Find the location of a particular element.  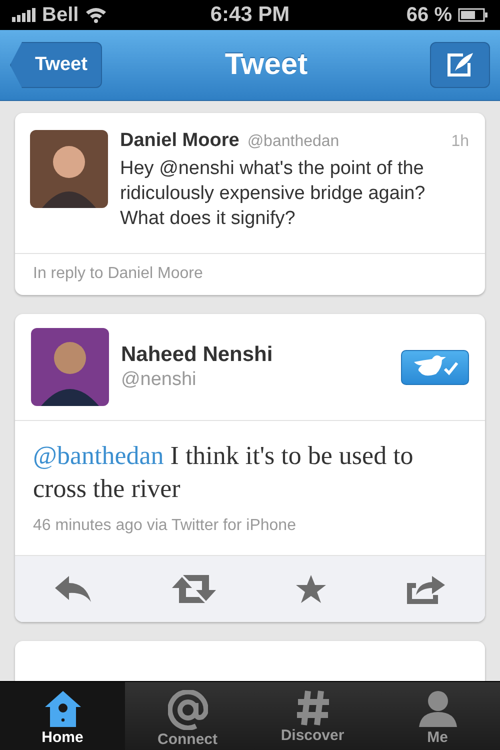

reply-button is located at coordinates (73, 589).